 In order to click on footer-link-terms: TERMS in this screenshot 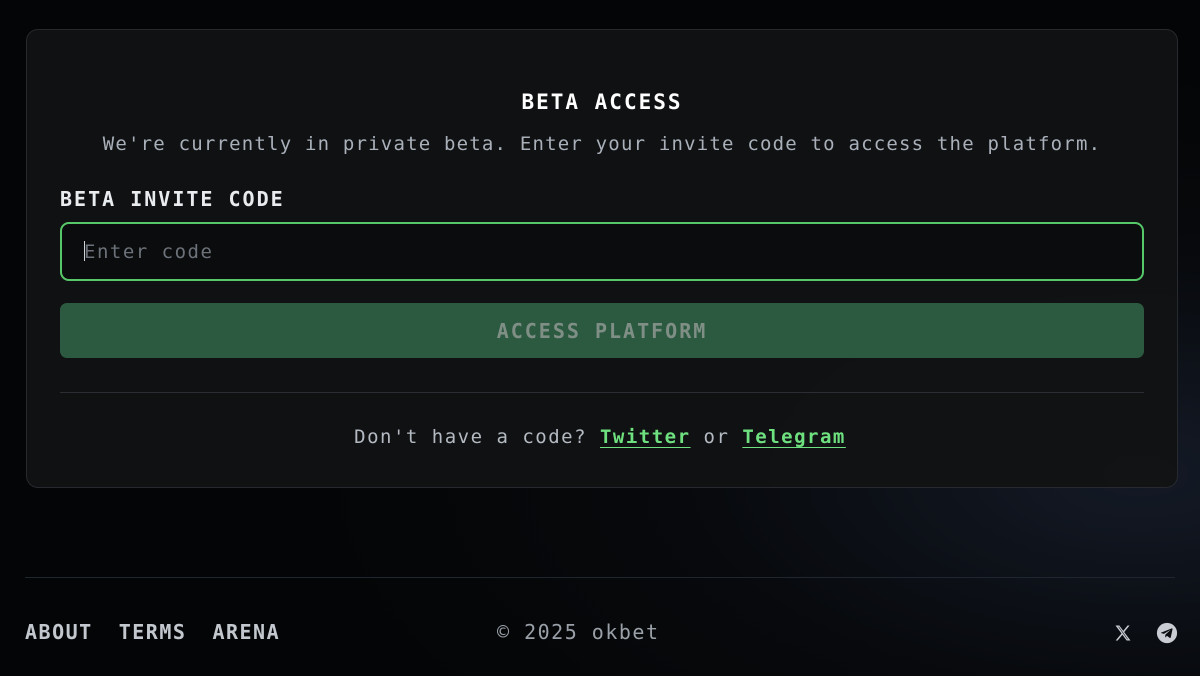, I will do `click(153, 632)`.